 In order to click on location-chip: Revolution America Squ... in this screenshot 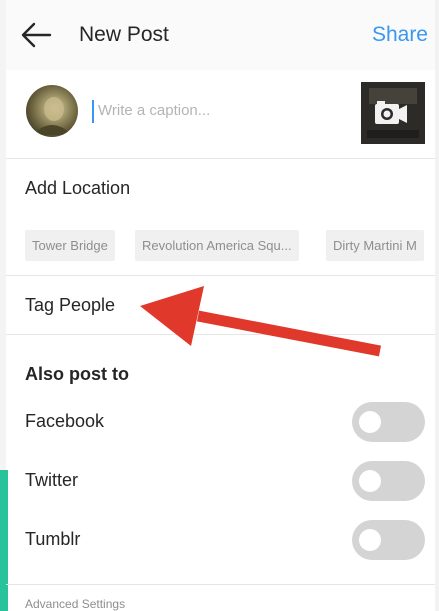, I will do `click(217, 245)`.